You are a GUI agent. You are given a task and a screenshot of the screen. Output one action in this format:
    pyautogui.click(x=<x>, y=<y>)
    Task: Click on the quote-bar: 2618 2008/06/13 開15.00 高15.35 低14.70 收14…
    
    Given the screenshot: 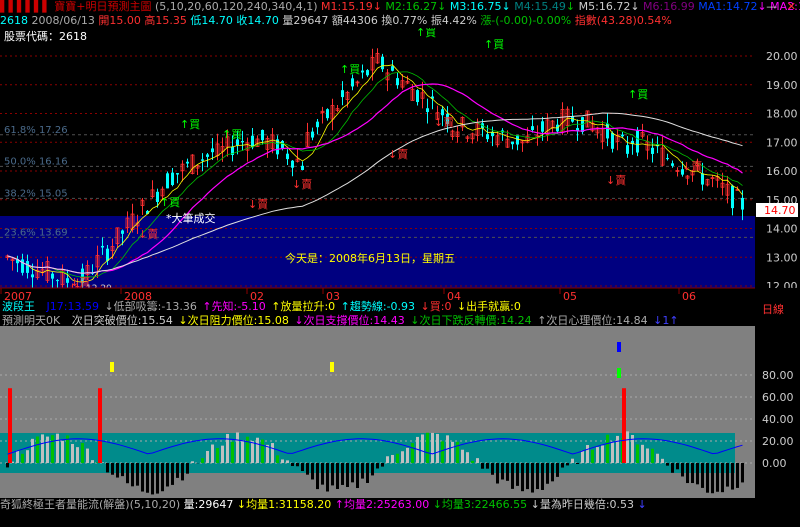 What is the action you would take?
    pyautogui.click(x=400, y=21)
    